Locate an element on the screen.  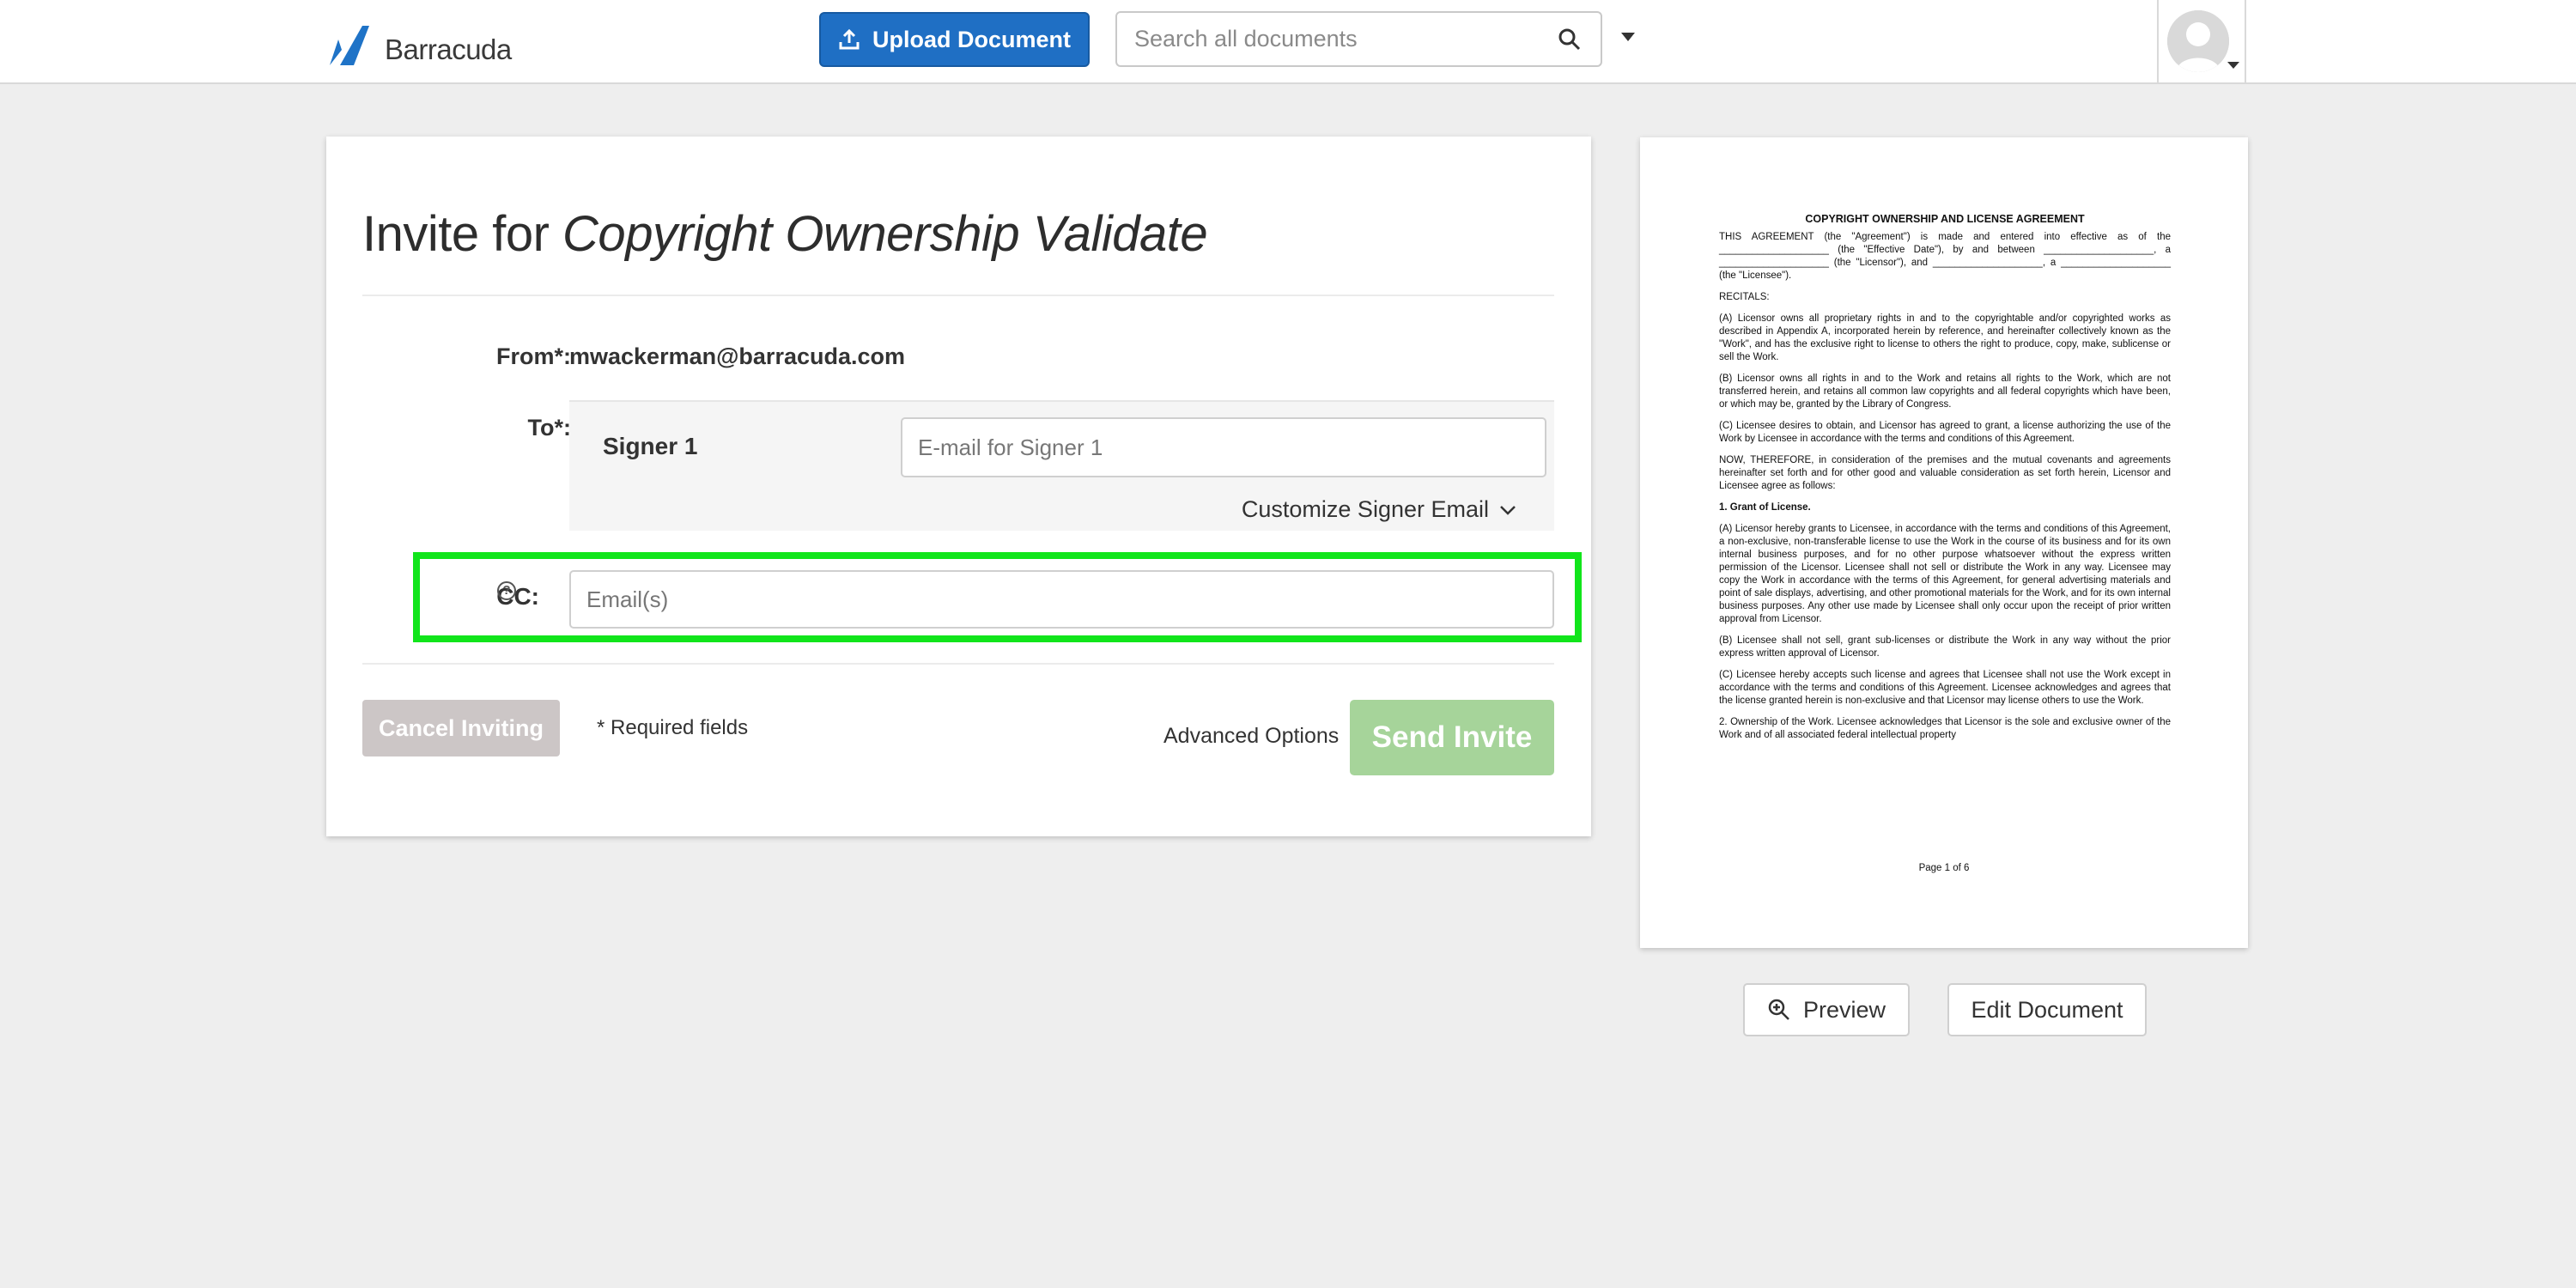
from-email: mwackerman@barracuda.com is located at coordinates (737, 356).